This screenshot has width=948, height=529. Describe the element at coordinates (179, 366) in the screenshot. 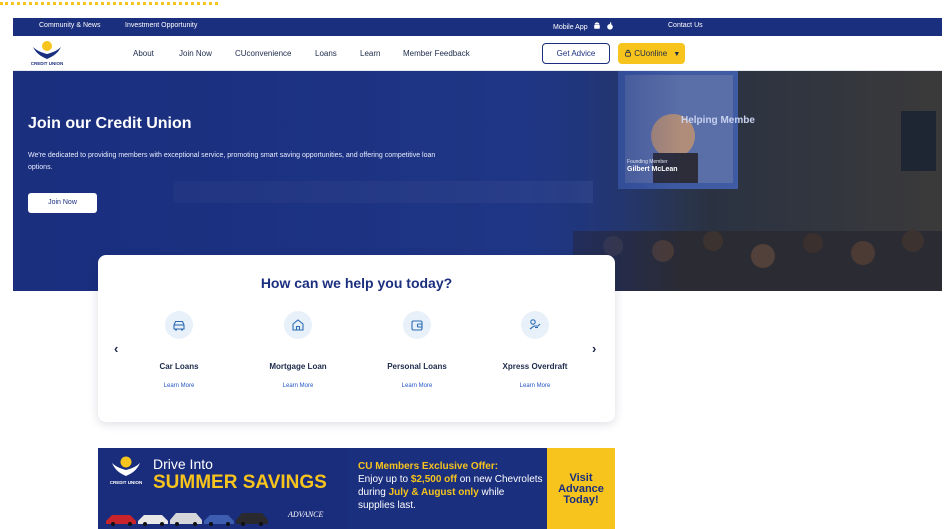

I see `service-name: Car Loans` at that location.